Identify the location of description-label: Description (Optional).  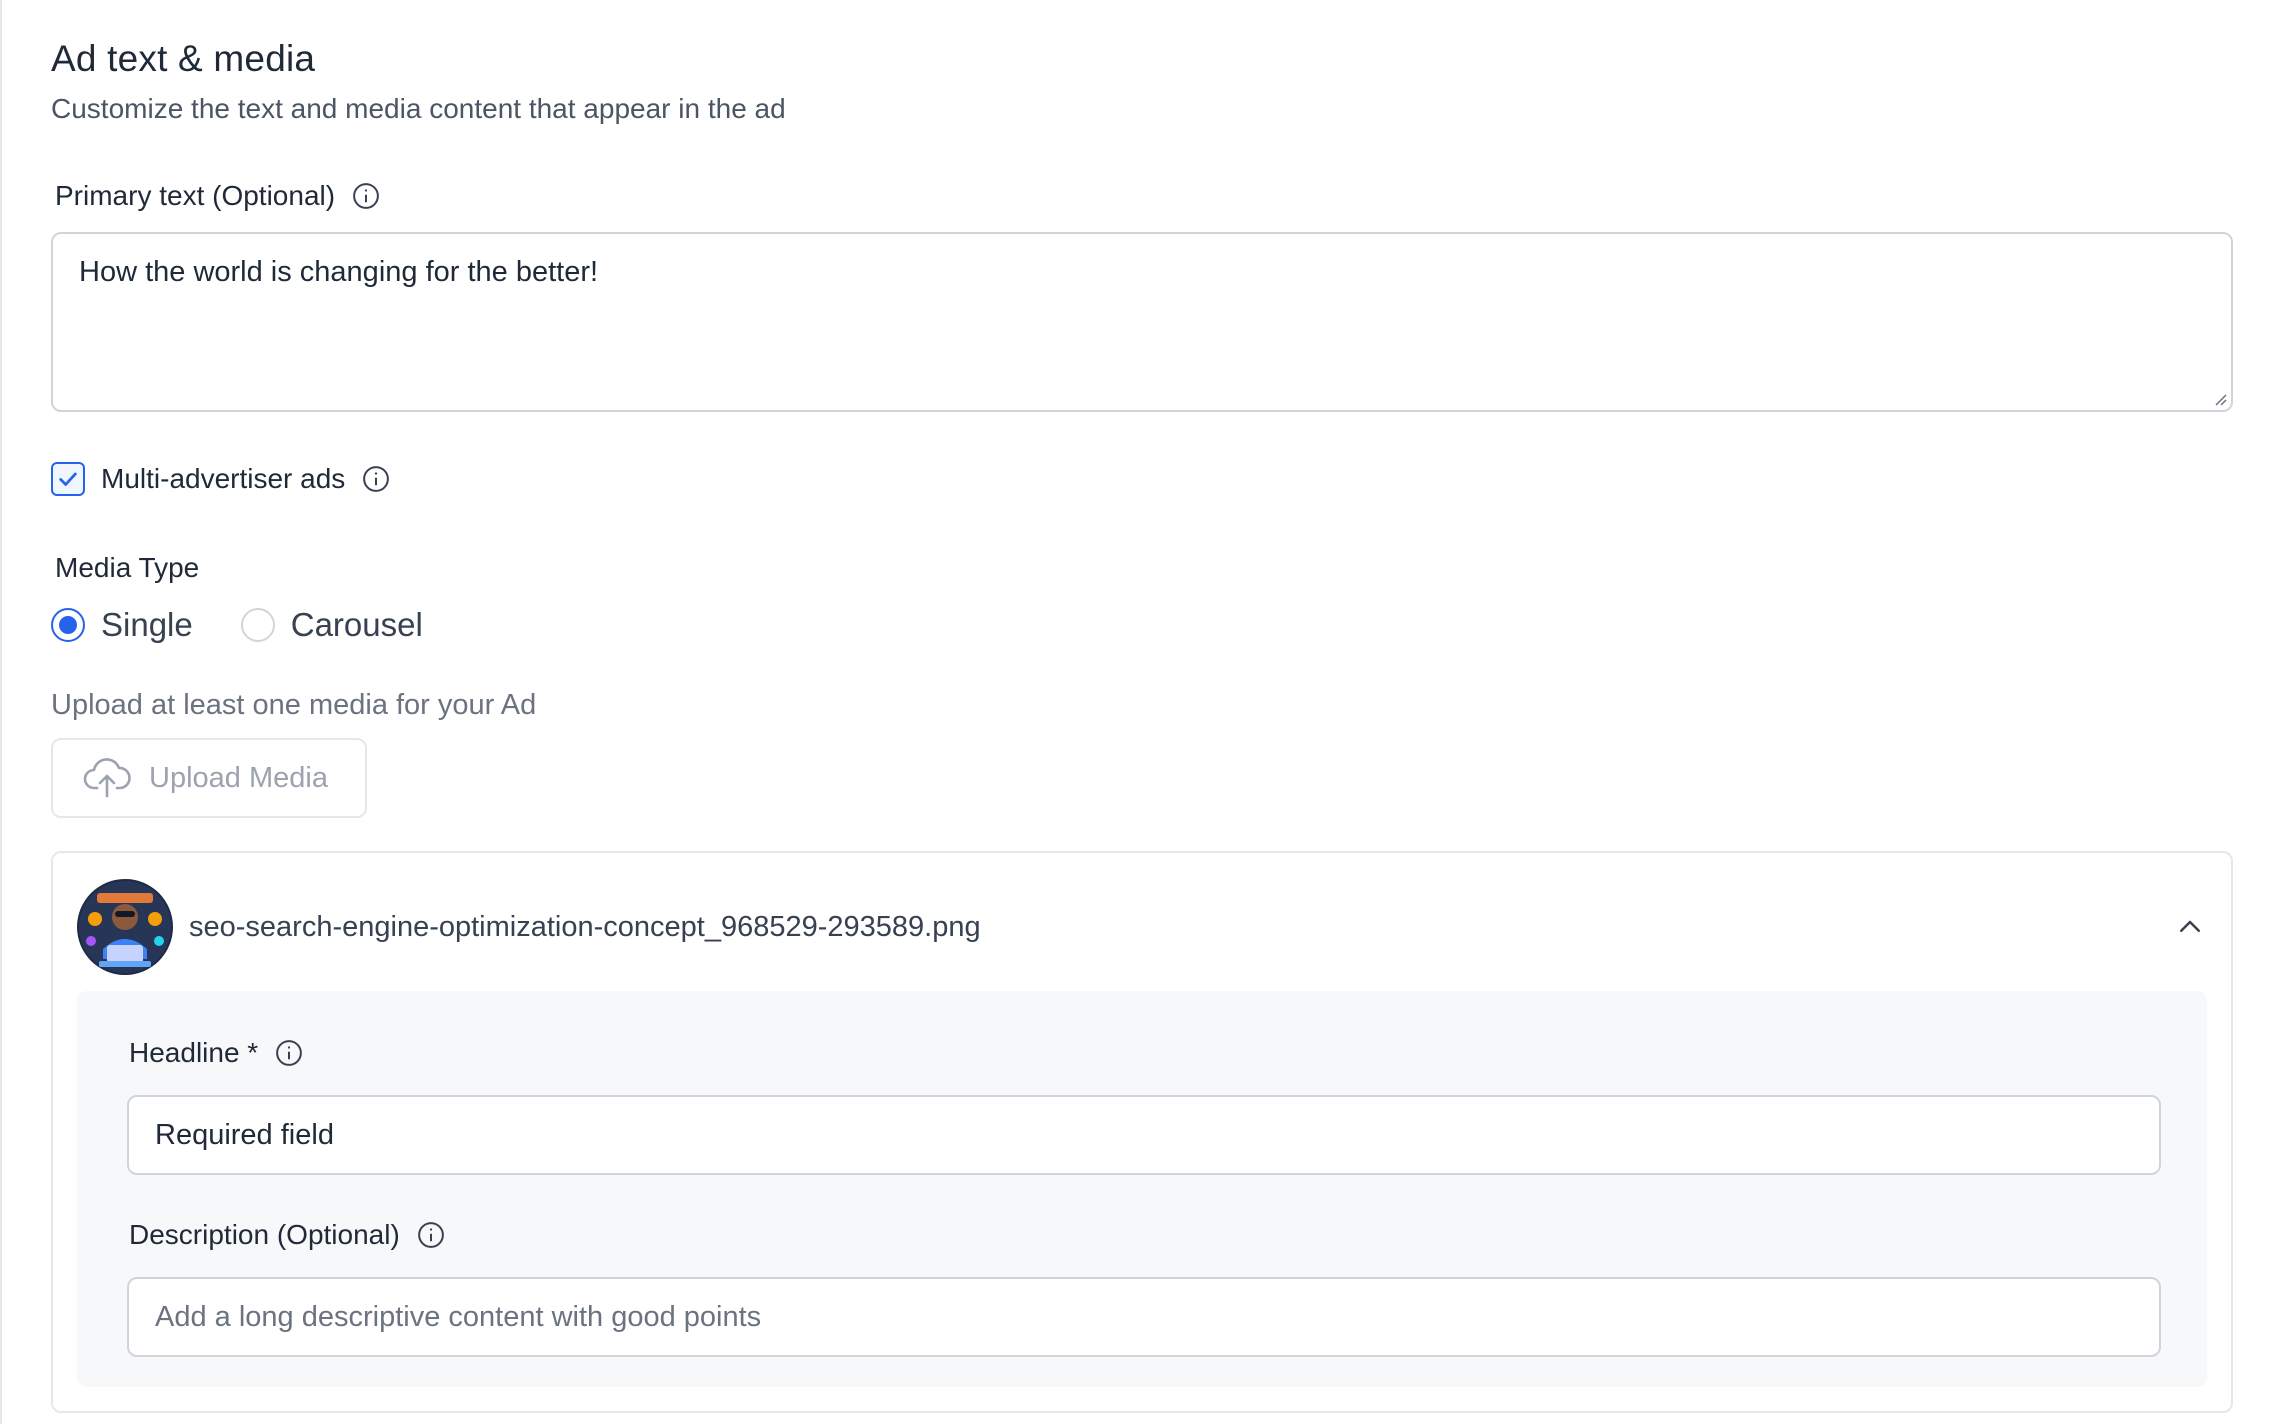
(264, 1234).